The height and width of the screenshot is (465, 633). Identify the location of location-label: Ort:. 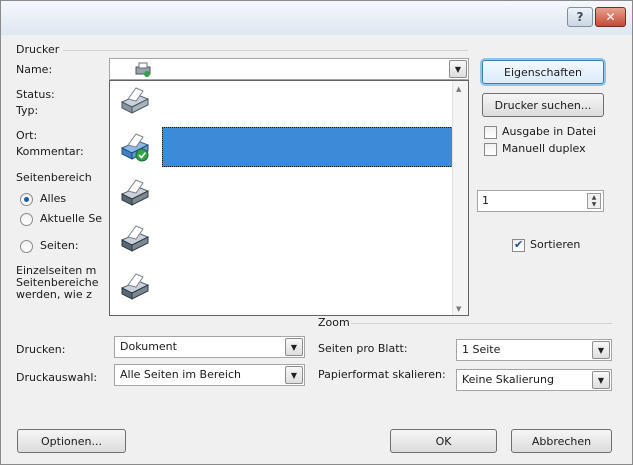
(27, 135).